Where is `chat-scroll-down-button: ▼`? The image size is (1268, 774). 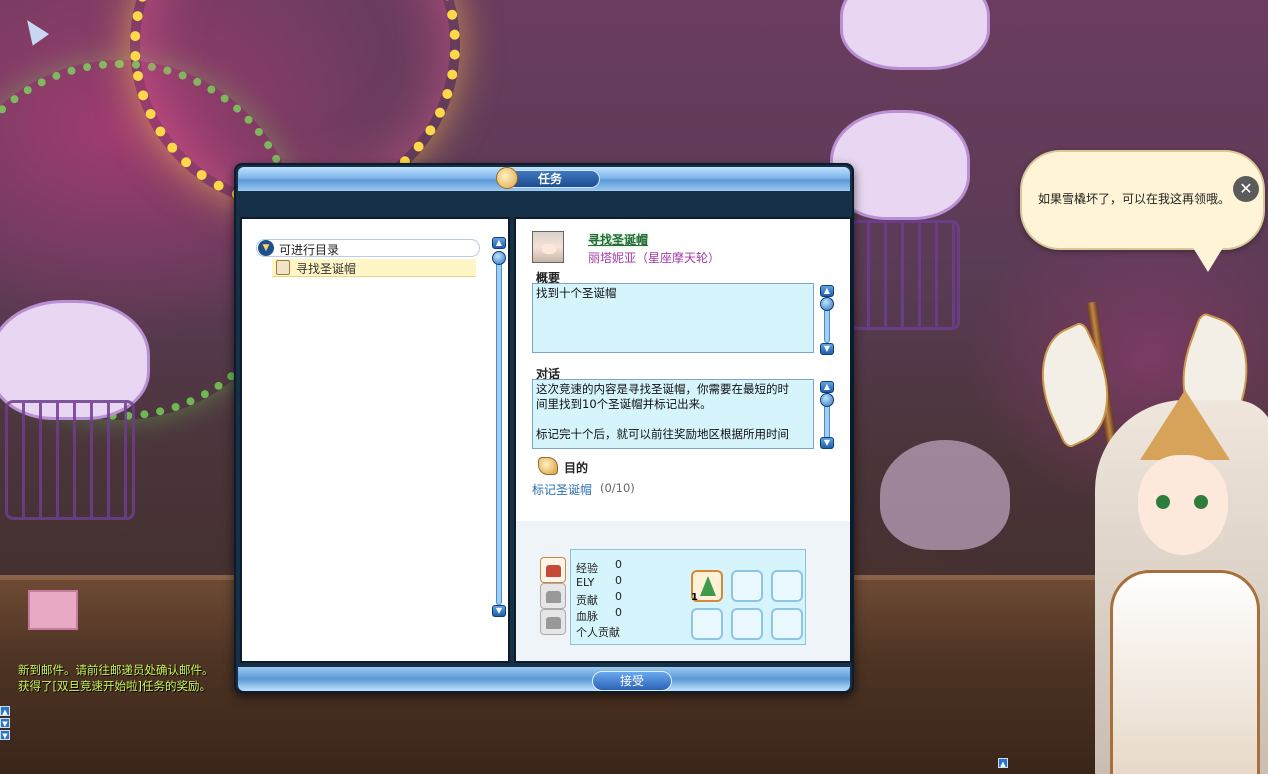
chat-scroll-down-button: ▼ is located at coordinates (5, 723).